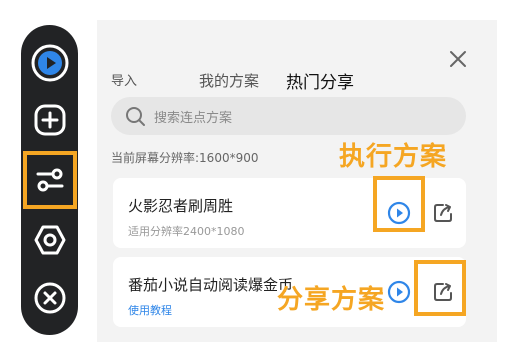 The image size is (515, 360). I want to click on add-button, so click(50, 120).